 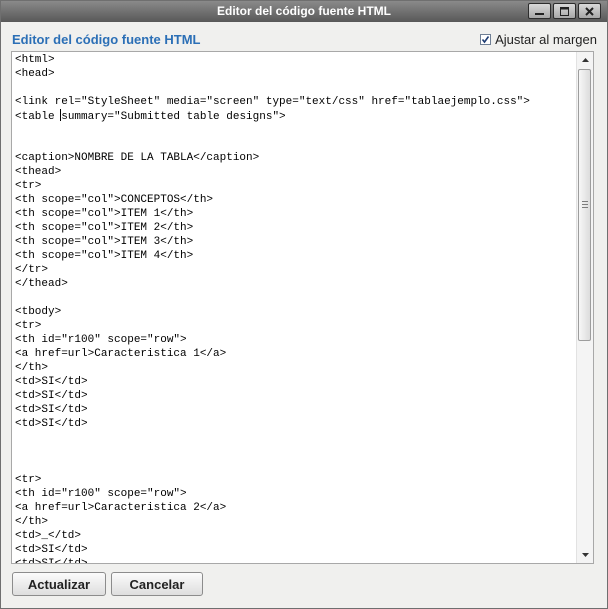 What do you see at coordinates (104, 228) in the screenshot?
I see `code-line: <th scope="col">ITEM 2</th>` at bounding box center [104, 228].